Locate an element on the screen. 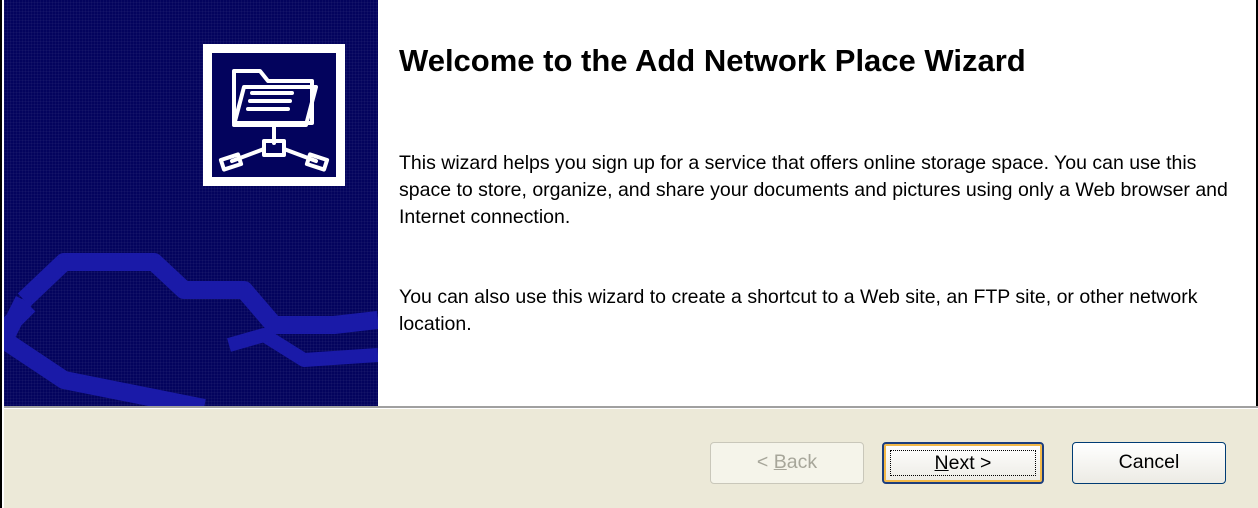 This screenshot has height=508, width=1258. back-button: < Back is located at coordinates (787, 463).